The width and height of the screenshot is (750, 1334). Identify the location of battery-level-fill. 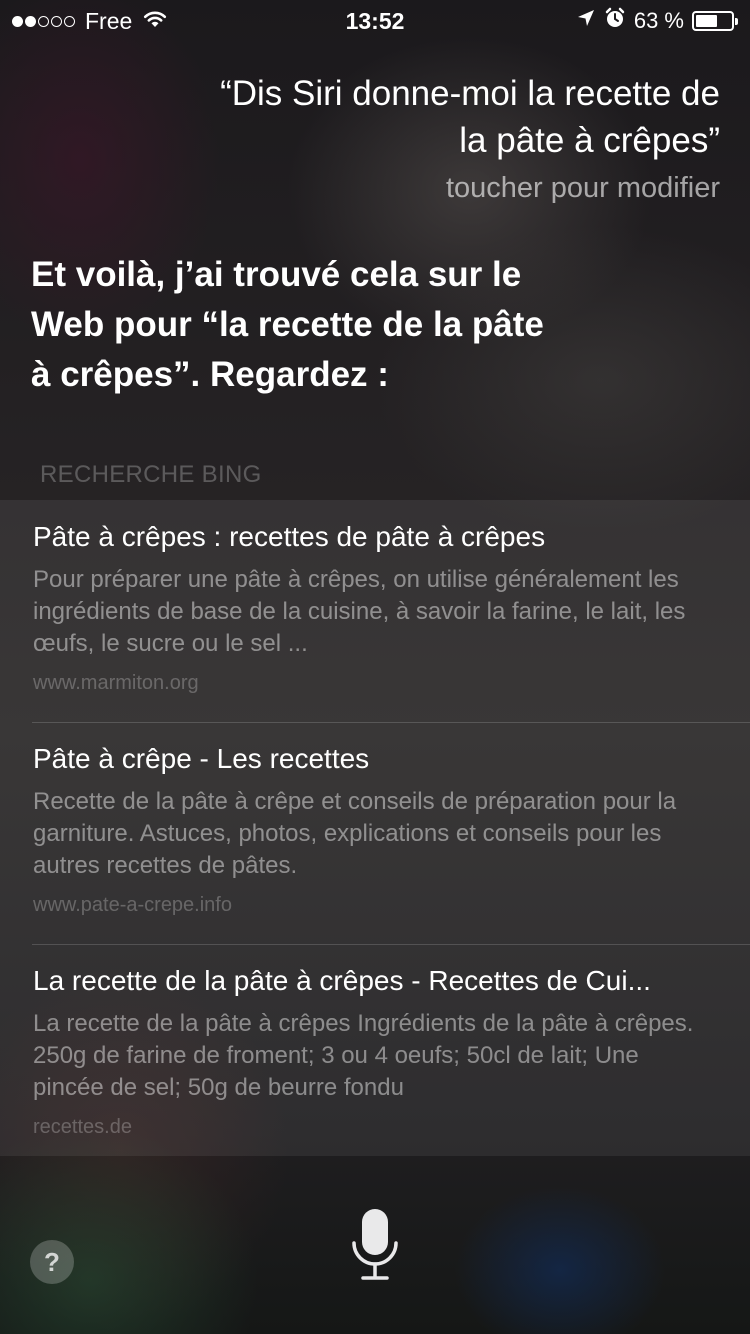
(707, 21).